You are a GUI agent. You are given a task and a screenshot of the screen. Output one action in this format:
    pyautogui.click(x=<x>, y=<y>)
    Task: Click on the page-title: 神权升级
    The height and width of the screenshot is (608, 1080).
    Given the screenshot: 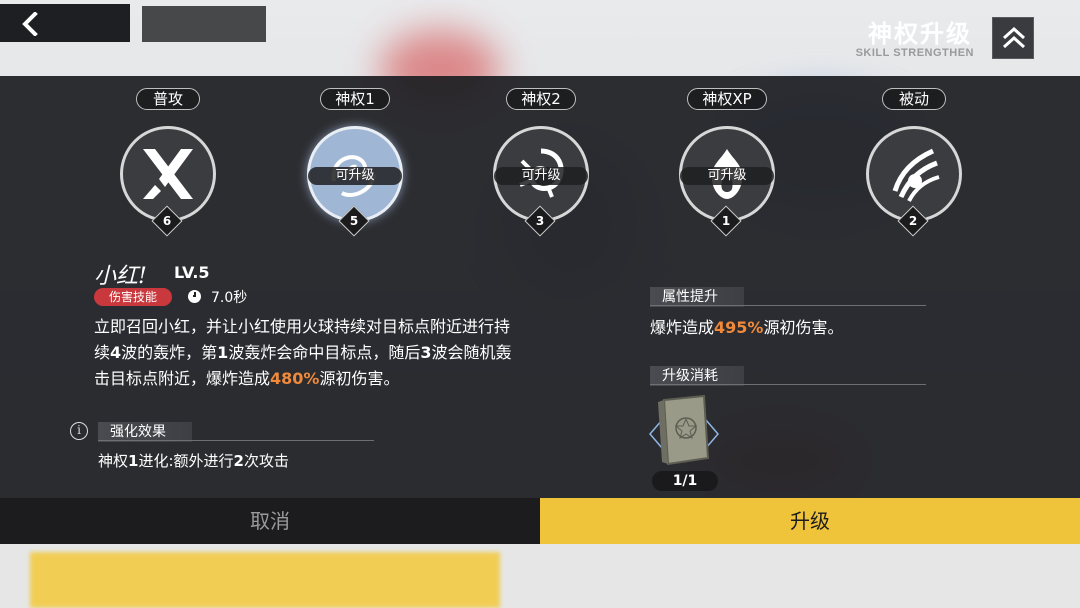 What is the action you would take?
    pyautogui.click(x=920, y=34)
    